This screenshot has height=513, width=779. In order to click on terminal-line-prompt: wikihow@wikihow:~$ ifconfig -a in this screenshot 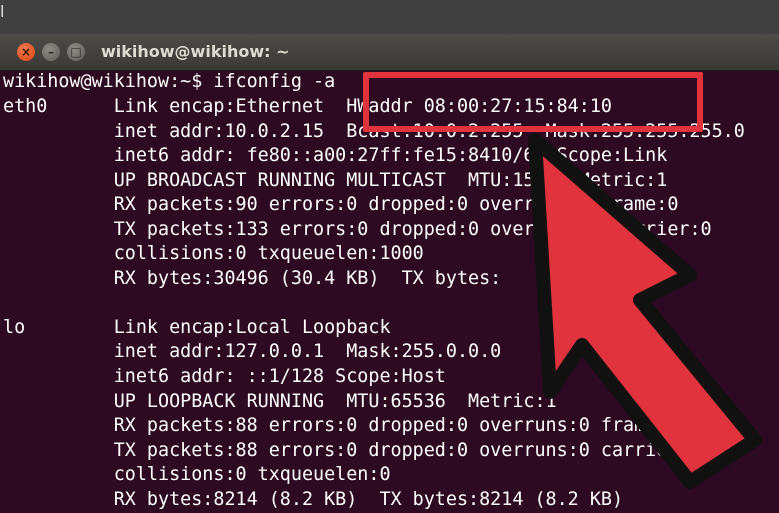, I will do `click(169, 81)`.